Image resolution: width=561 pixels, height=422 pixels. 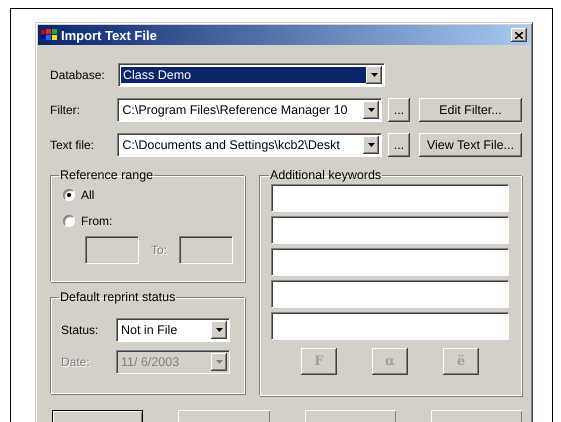 I want to click on close-icon, so click(x=519, y=35).